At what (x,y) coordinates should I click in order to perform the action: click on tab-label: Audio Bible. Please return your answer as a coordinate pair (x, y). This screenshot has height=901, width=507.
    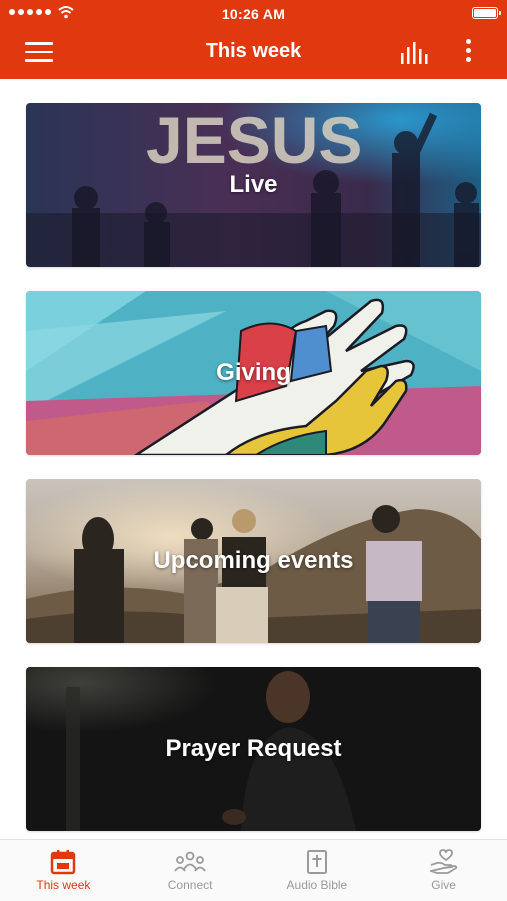
    Looking at the image, I should click on (317, 885).